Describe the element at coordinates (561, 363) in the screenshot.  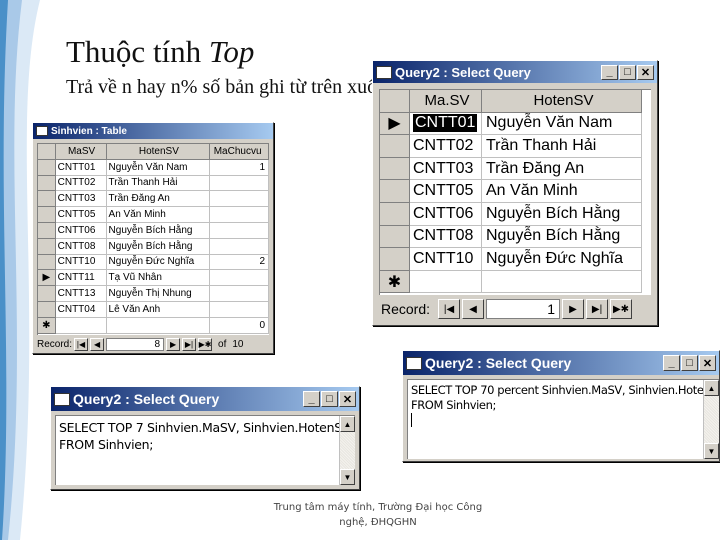
I see `sql-top70-titlebar: Query2 : Select Query _ □ ✕` at that location.